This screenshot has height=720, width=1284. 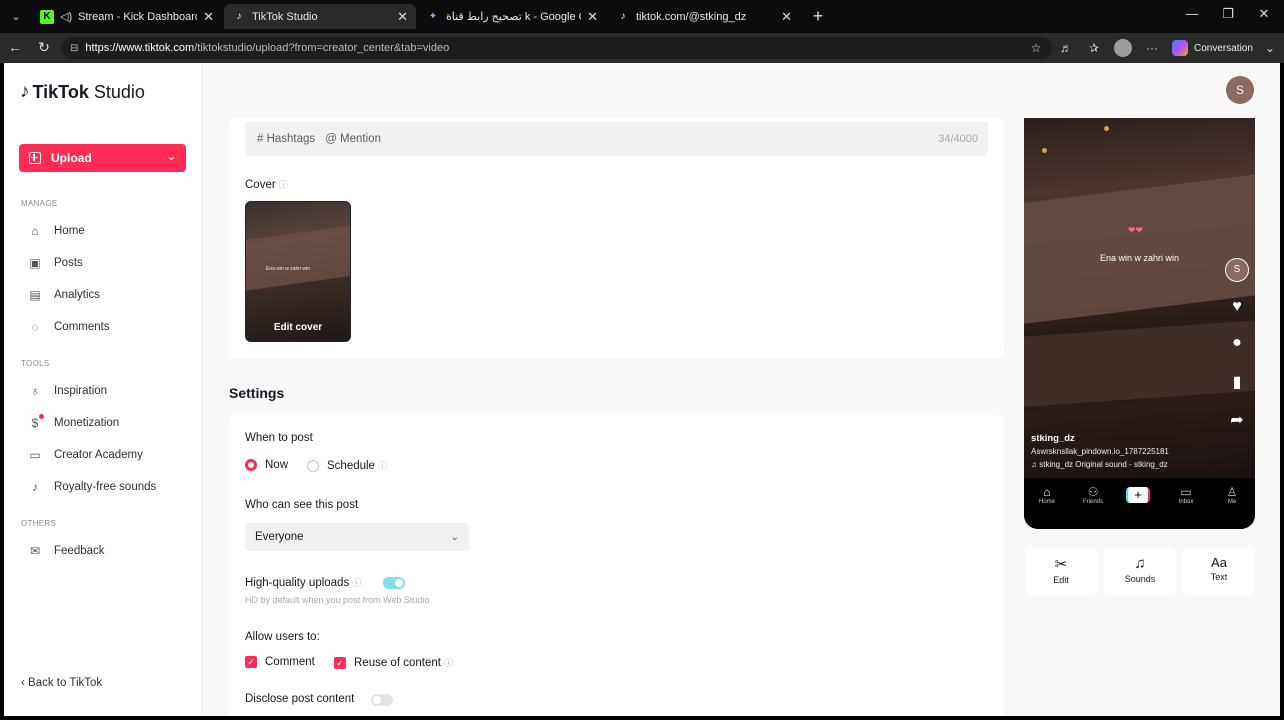 What do you see at coordinates (41, 416) in the screenshot?
I see `notification-dot` at bounding box center [41, 416].